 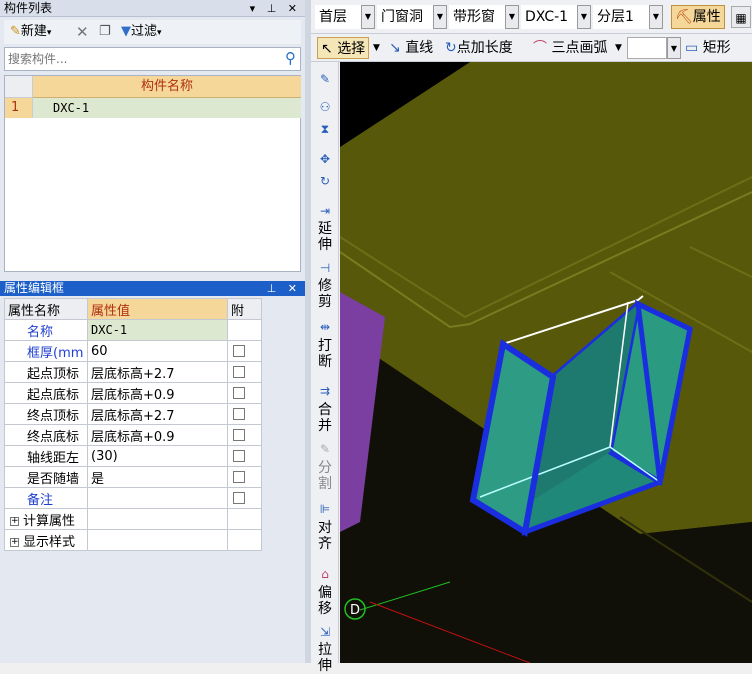 I want to click on split-icon: ✎, so click(x=325, y=449).